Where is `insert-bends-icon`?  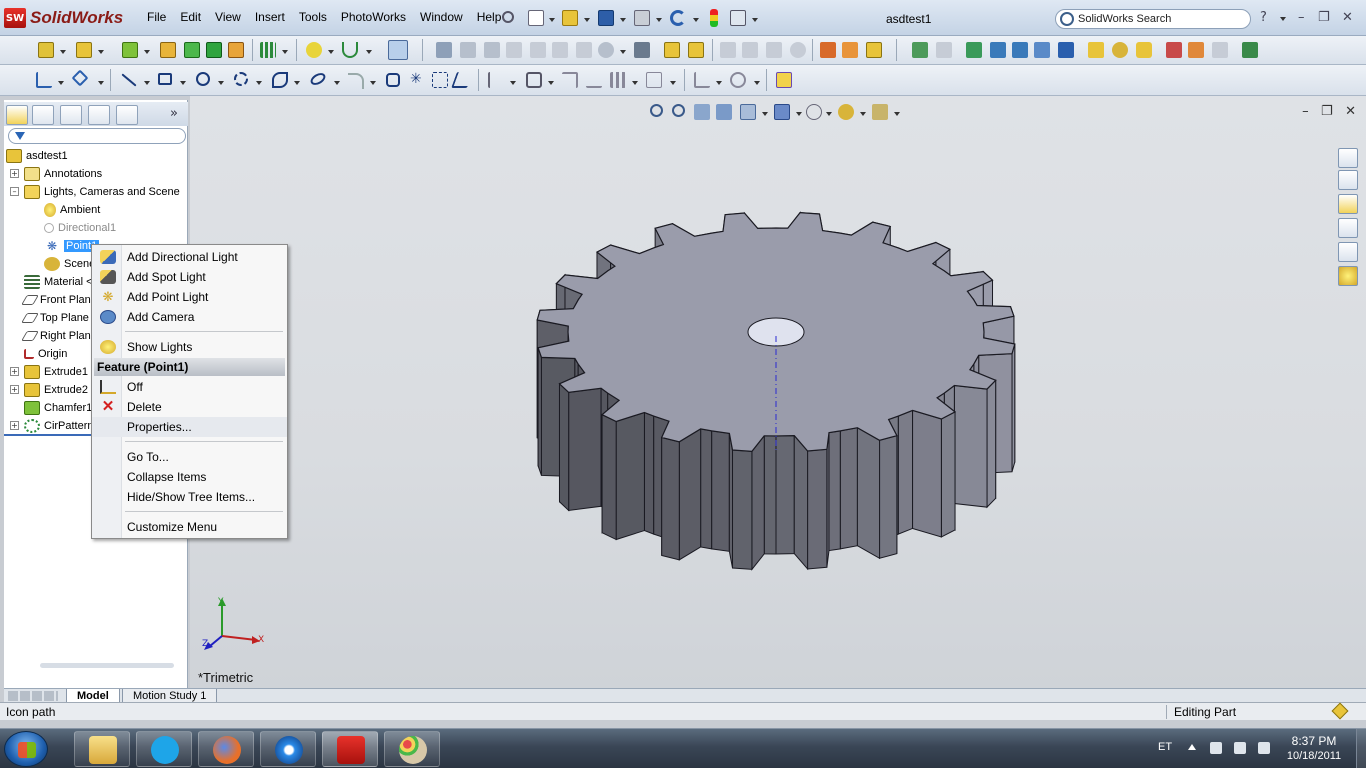 insert-bends-icon is located at coordinates (750, 50).